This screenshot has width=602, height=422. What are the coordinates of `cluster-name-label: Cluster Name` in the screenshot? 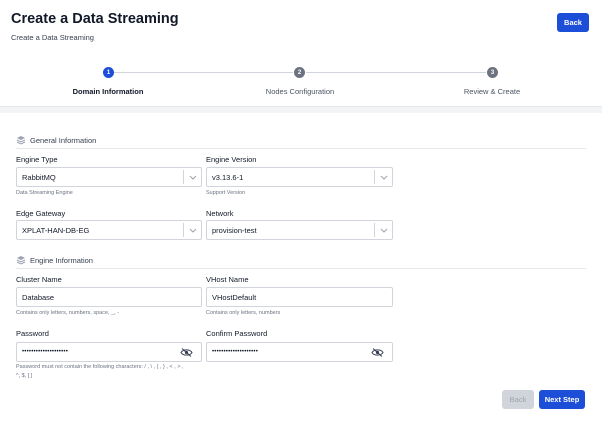 It's located at (39, 279).